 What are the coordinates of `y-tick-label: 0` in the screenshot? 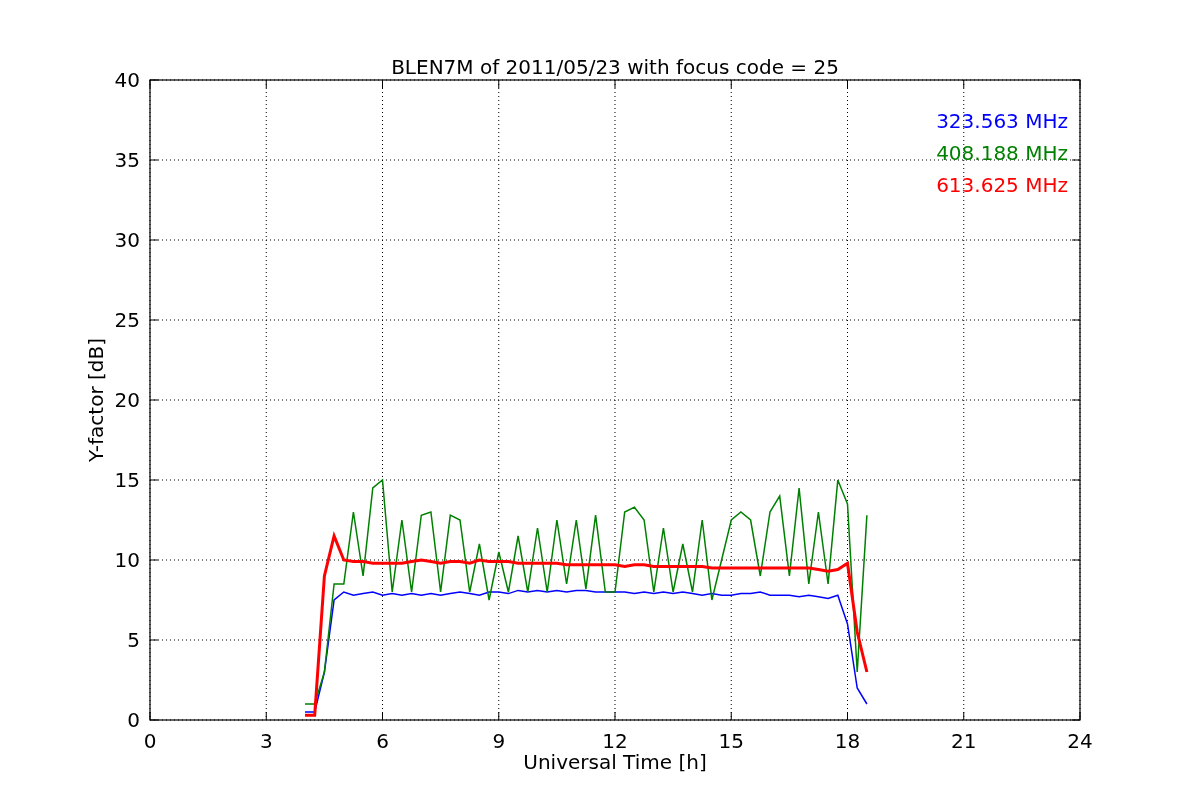 It's located at (133, 720).